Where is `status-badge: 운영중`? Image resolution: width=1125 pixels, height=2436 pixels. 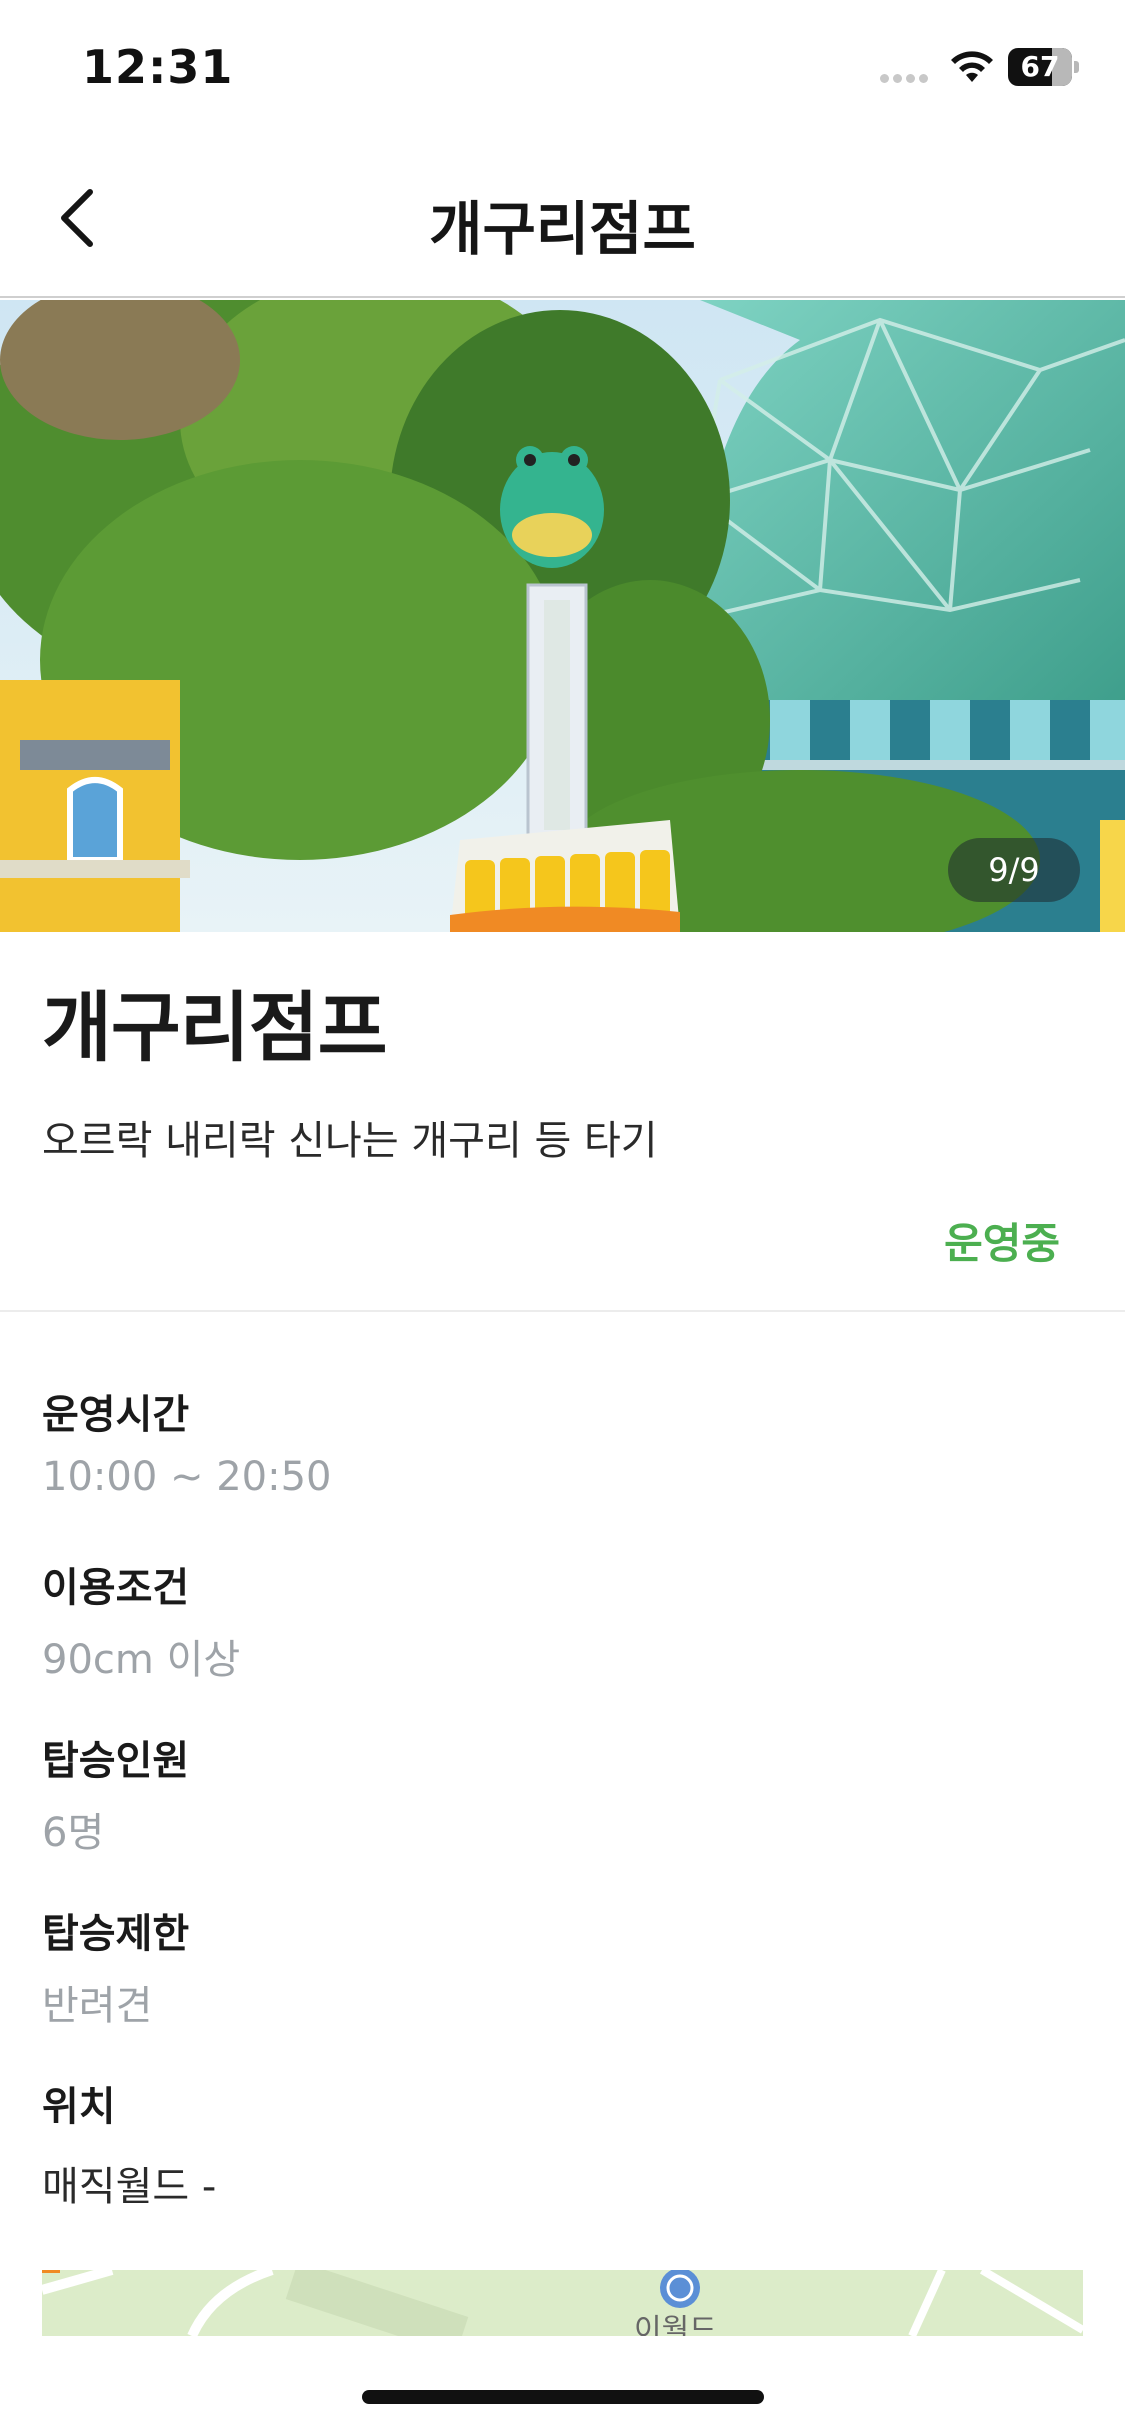
status-badge: 운영중 is located at coordinates (1002, 1243).